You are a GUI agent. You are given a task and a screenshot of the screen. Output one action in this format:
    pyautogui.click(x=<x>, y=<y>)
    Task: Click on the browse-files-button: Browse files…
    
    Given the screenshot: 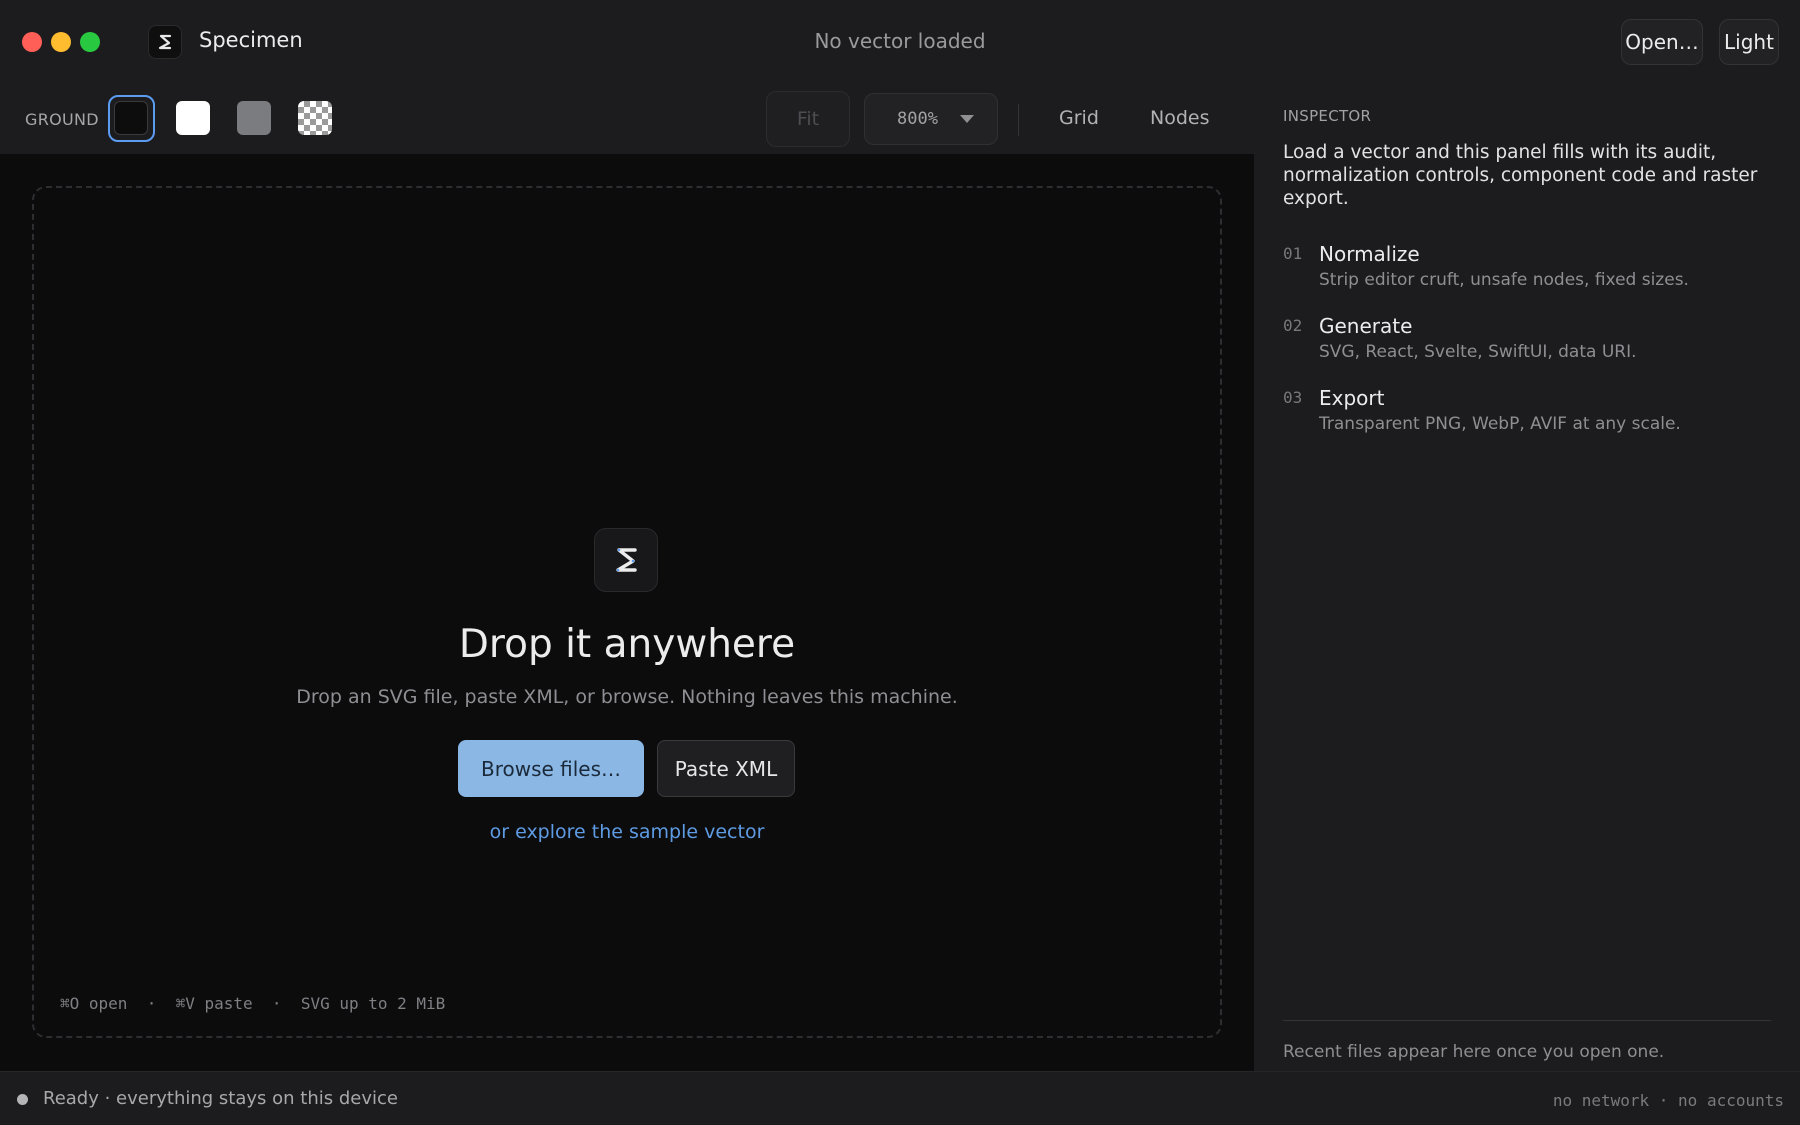 What is the action you would take?
    pyautogui.click(x=551, y=768)
    